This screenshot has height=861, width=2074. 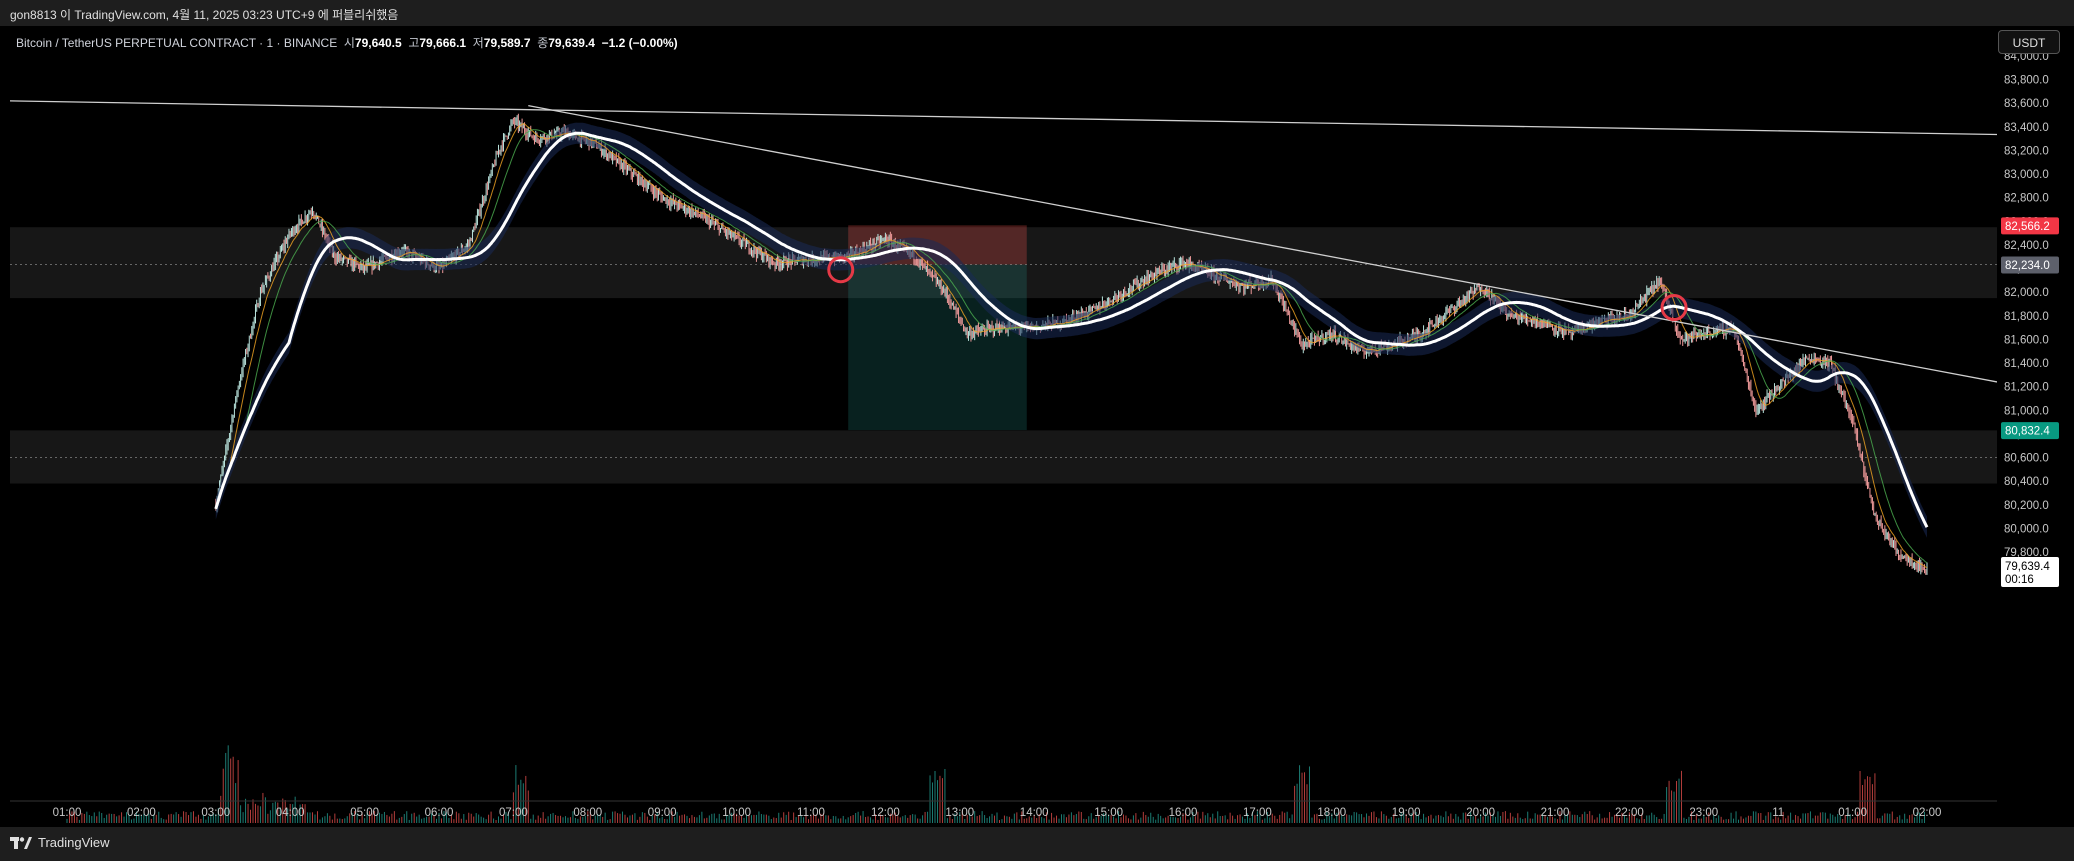 What do you see at coordinates (811, 813) in the screenshot?
I see `time-tick-label: 11:00` at bounding box center [811, 813].